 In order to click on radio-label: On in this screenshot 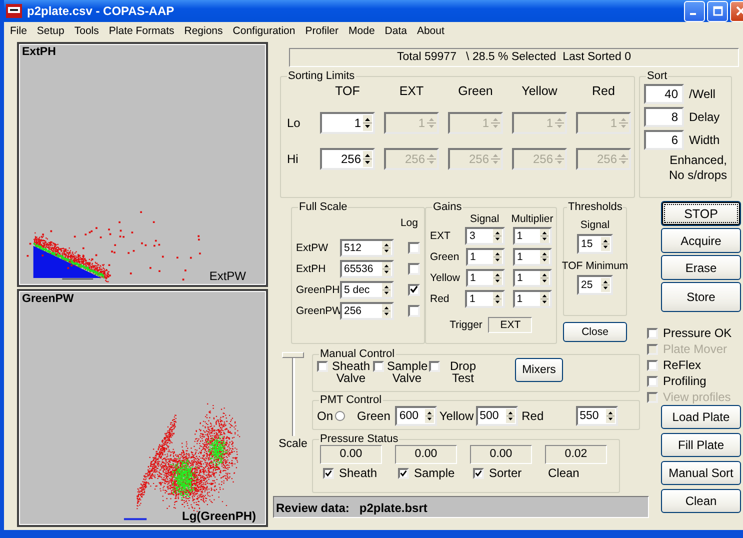, I will do `click(325, 416)`.